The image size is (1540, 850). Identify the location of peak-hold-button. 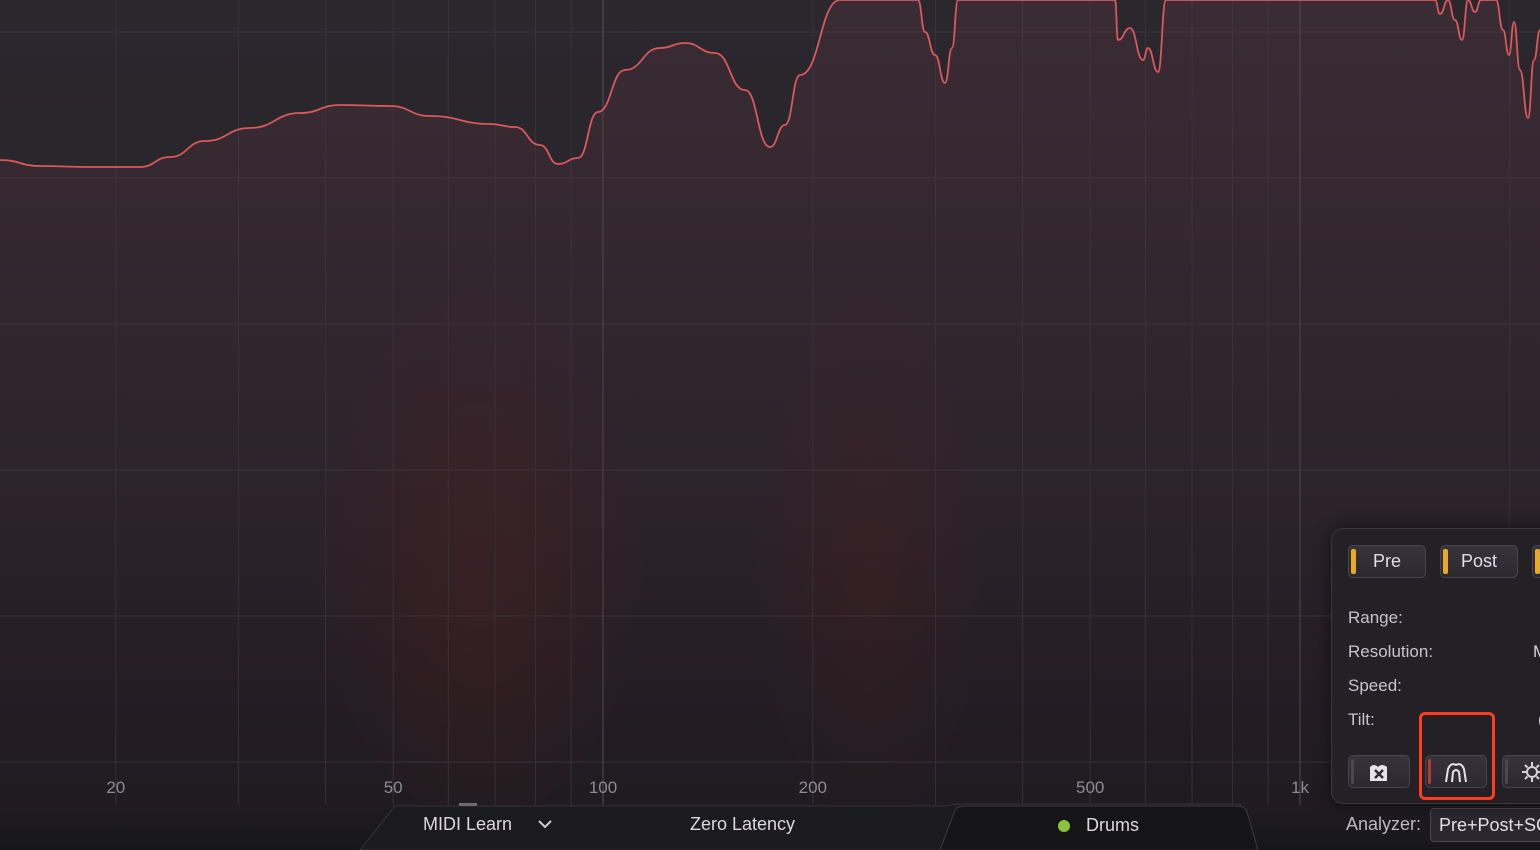
(1456, 771).